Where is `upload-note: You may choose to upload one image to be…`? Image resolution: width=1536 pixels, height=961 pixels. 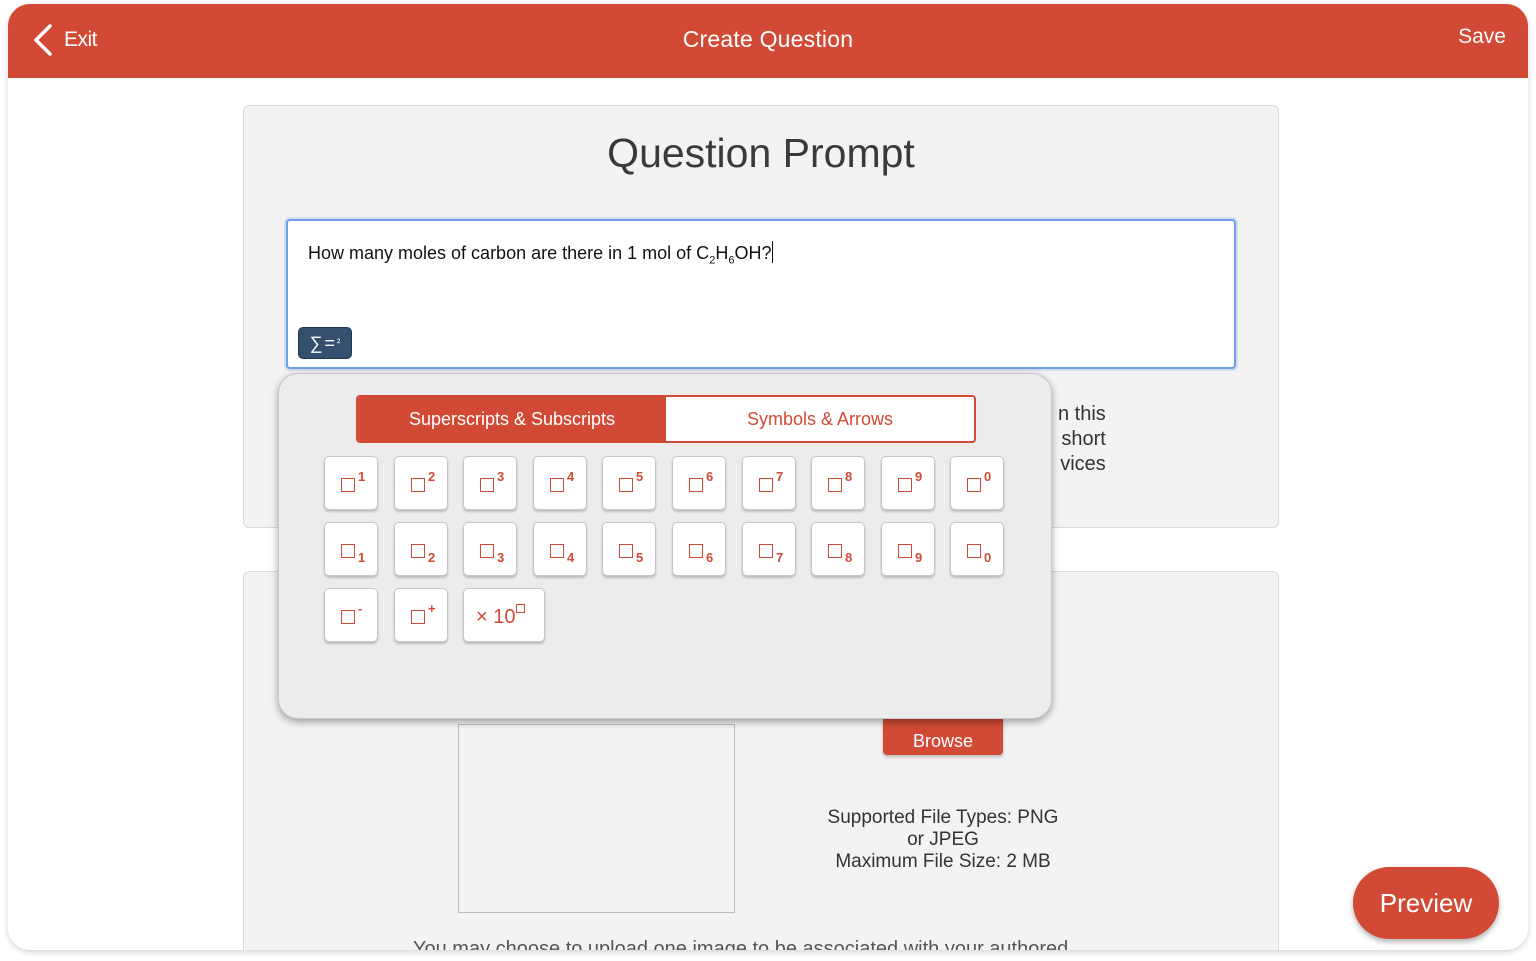 upload-note: You may choose to upload one image to be… is located at coordinates (741, 944).